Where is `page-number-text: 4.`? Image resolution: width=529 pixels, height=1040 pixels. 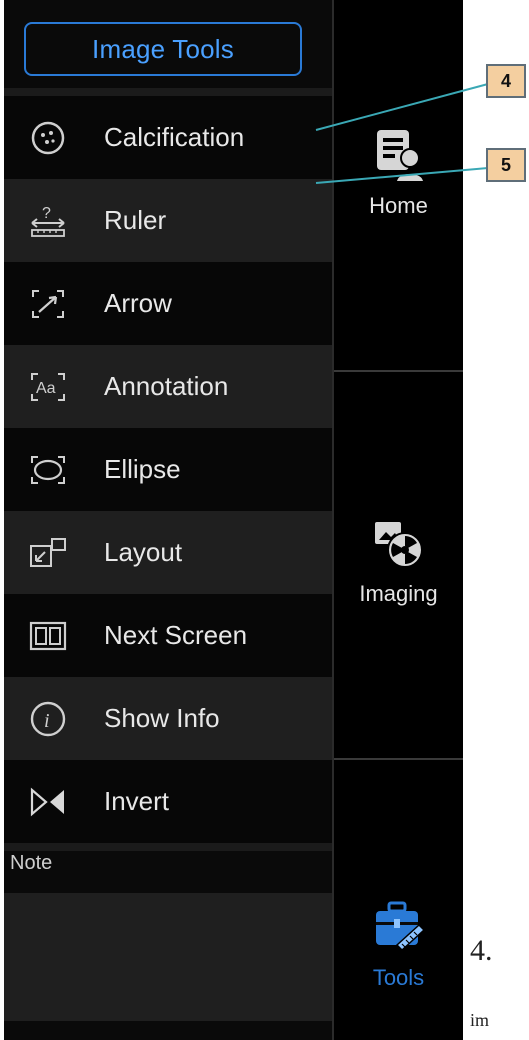
page-number-text: 4. is located at coordinates (481, 950).